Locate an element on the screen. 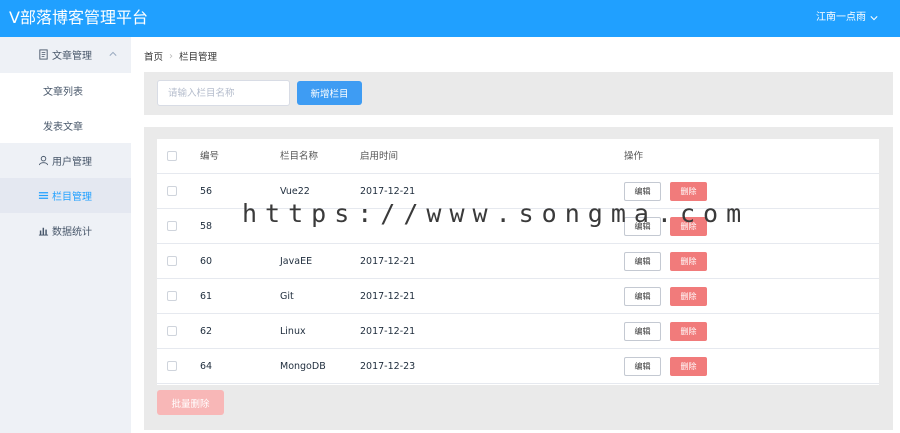 Image resolution: width=900 pixels, height=433 pixels. cell-name: Git is located at coordinates (287, 296).